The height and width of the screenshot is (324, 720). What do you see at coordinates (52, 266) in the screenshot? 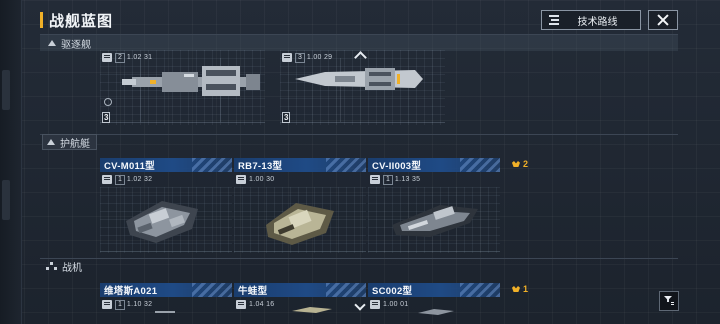
I see `fighter-icon` at bounding box center [52, 266].